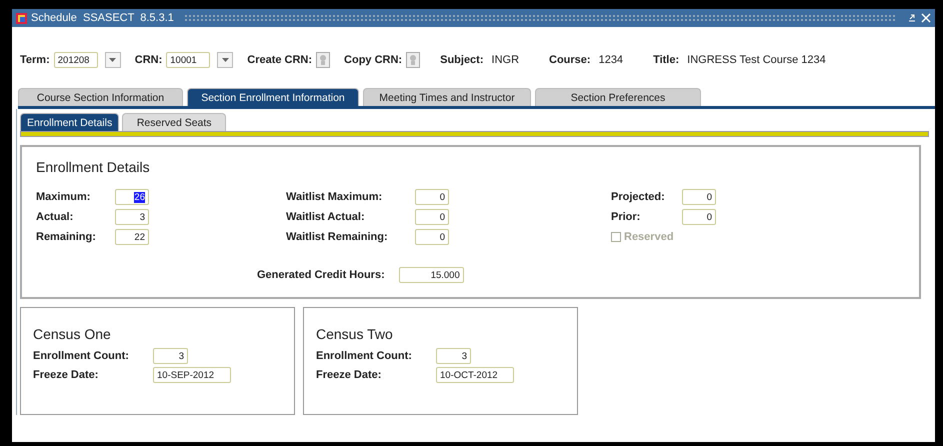  I want to click on field-label: Title:, so click(666, 60).